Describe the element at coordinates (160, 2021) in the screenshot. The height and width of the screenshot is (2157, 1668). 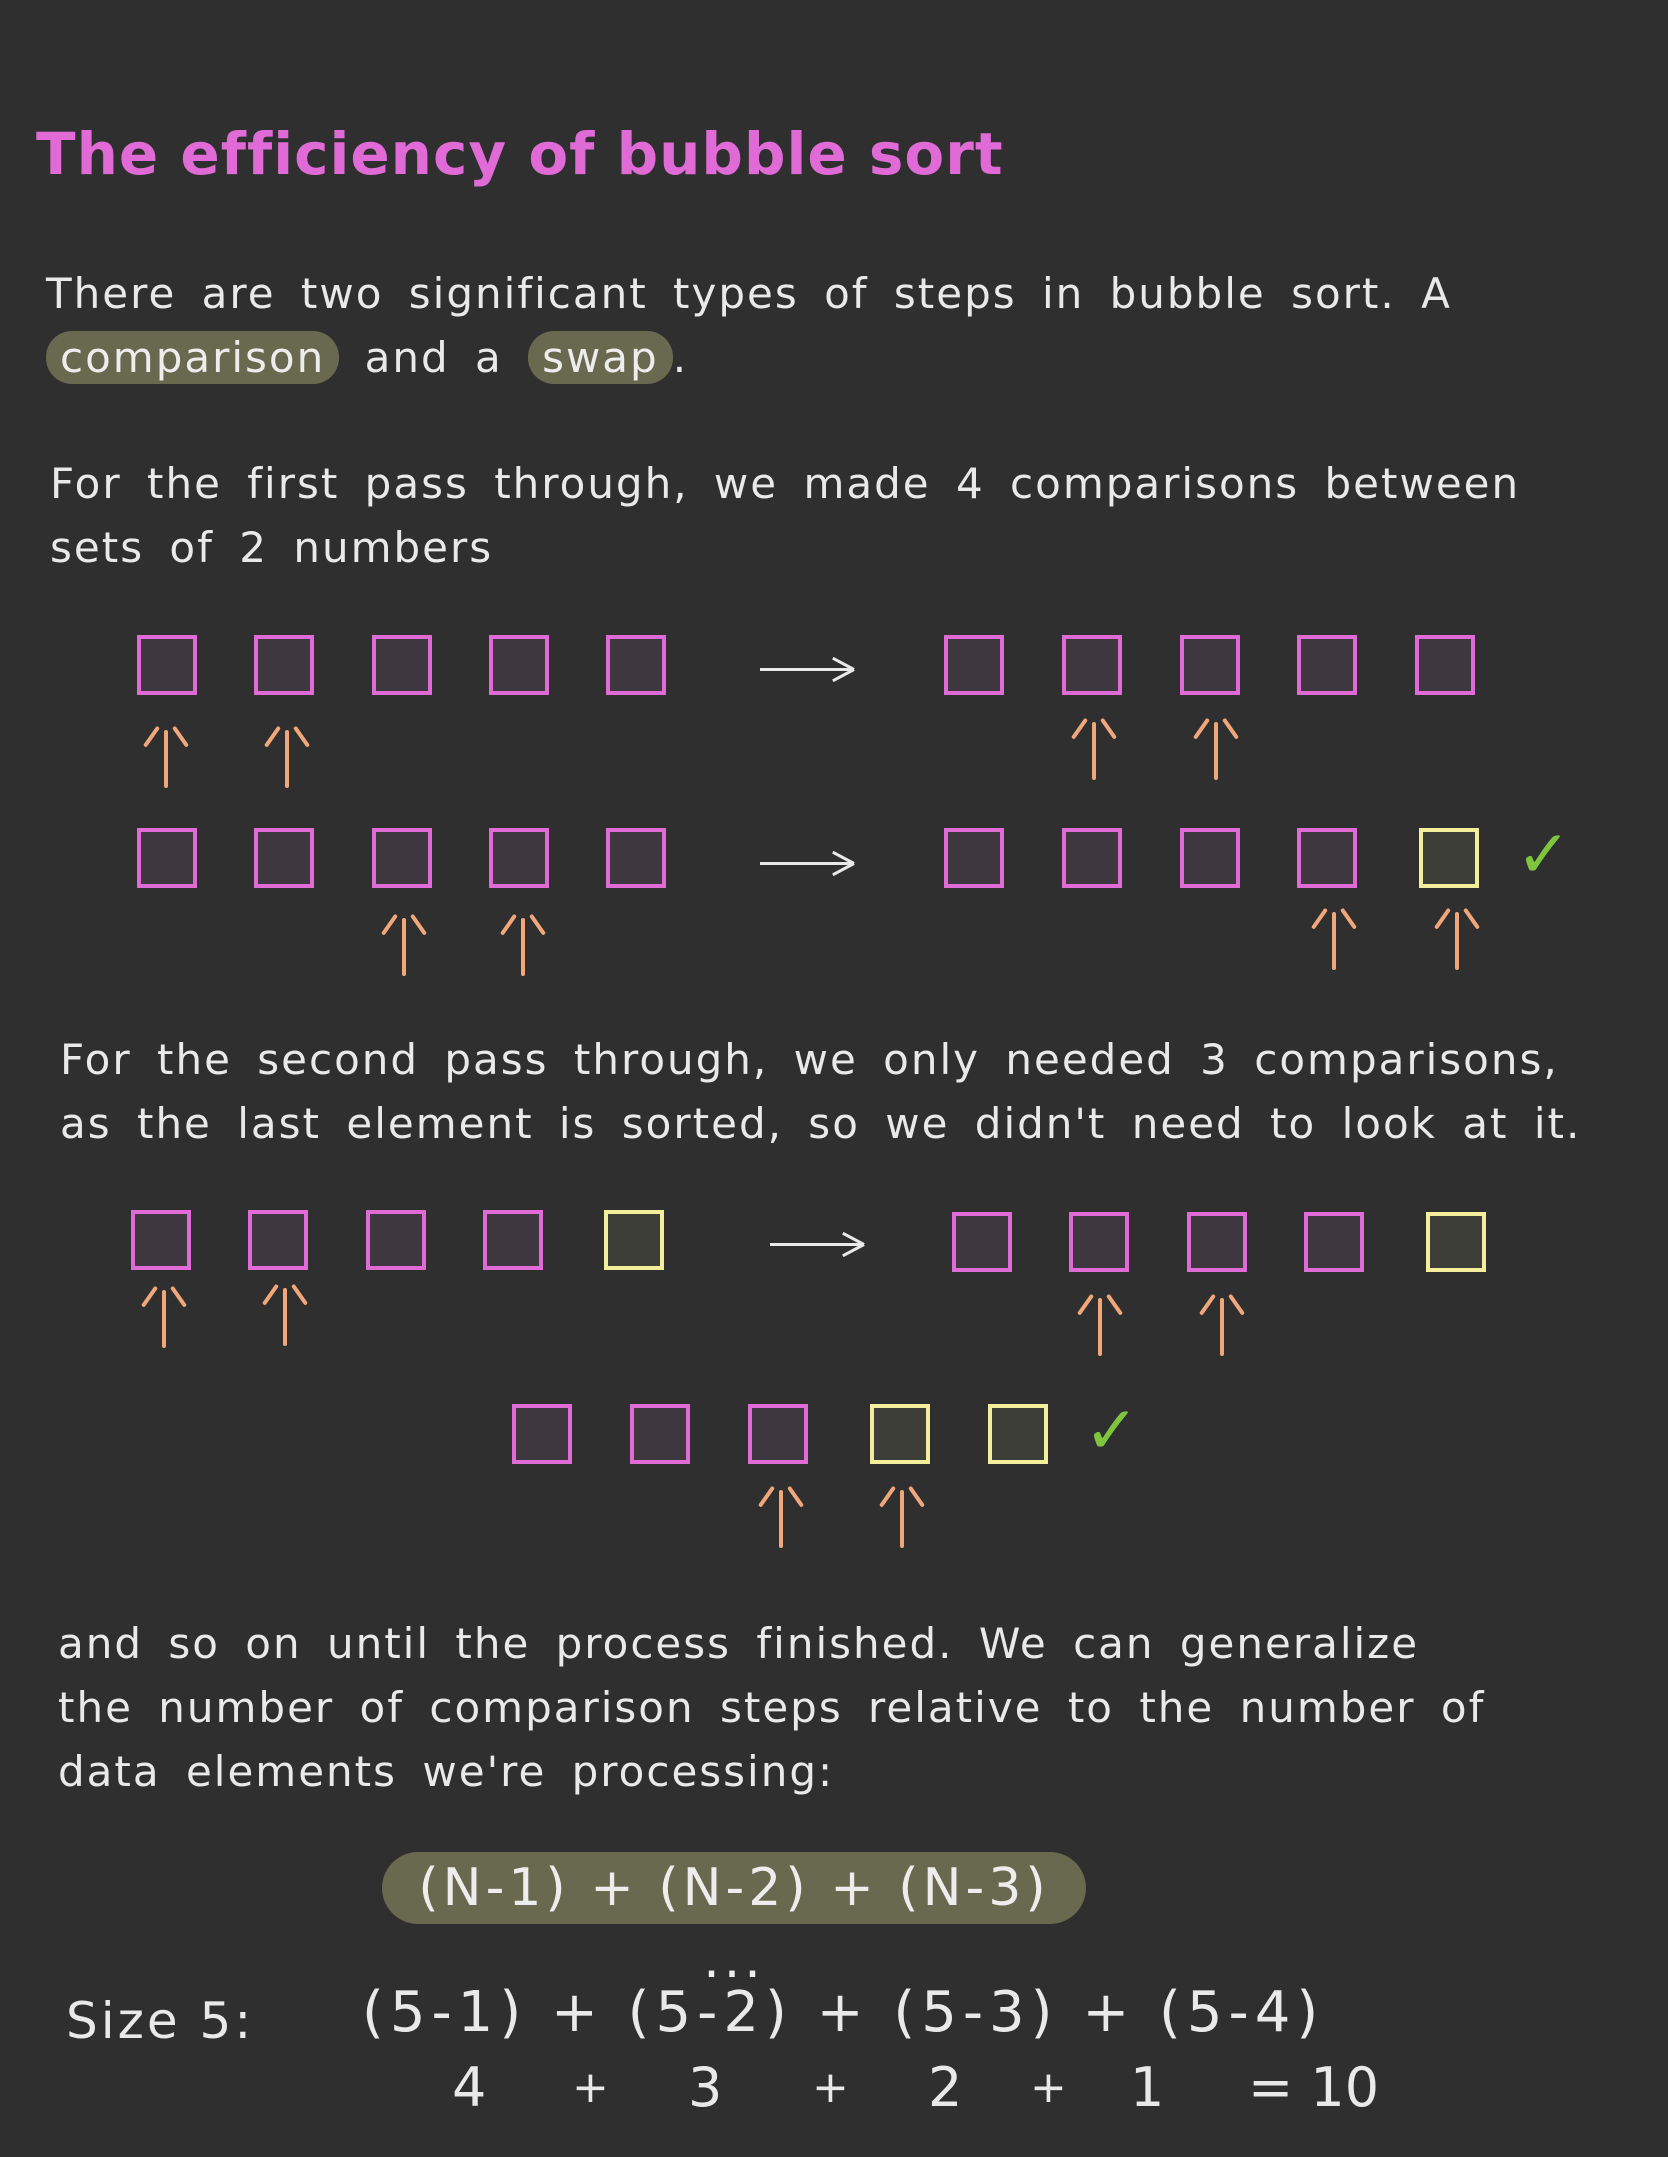
I see `size-label: Size 5:` at that location.